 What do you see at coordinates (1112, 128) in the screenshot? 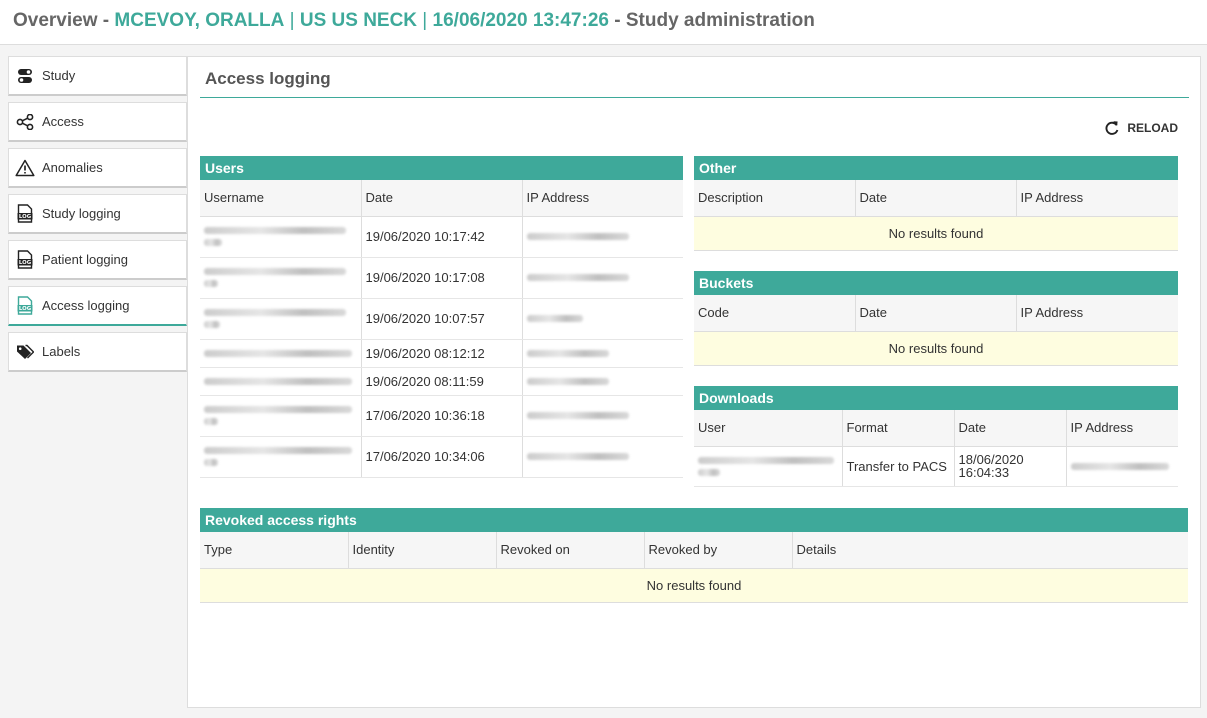
I see `reload-icon` at bounding box center [1112, 128].